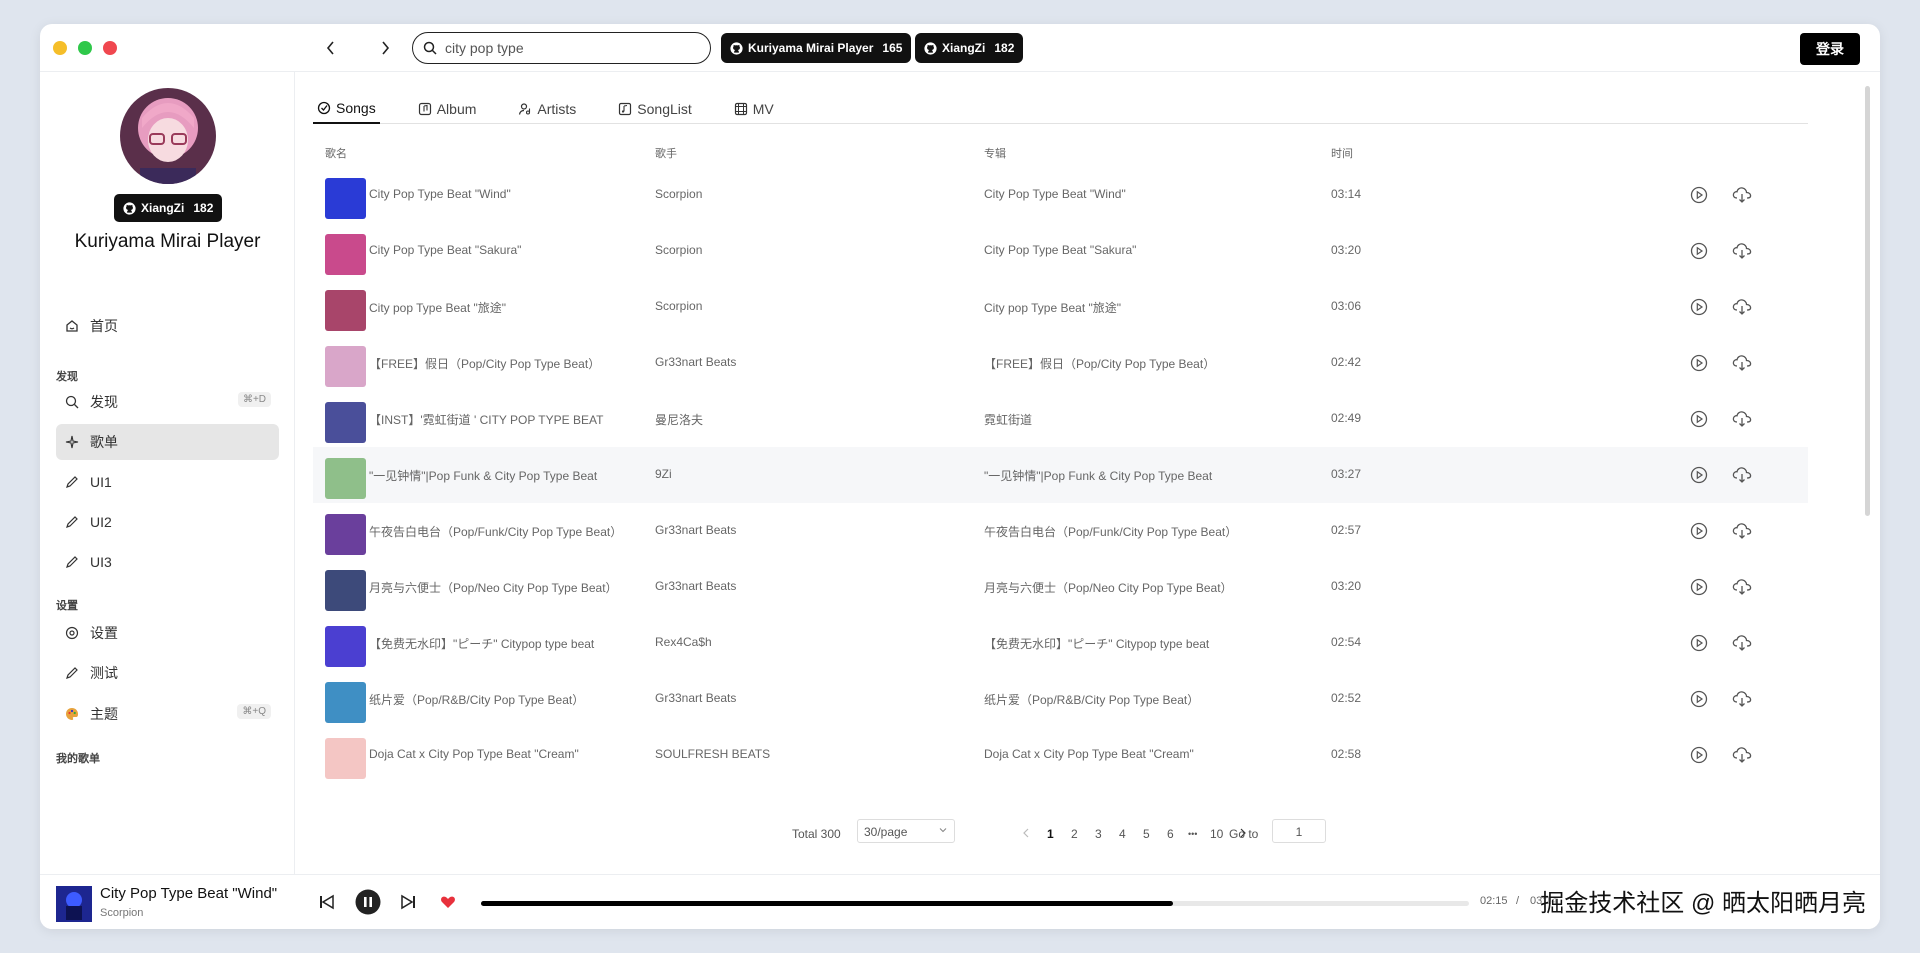 Image resolution: width=1920 pixels, height=953 pixels. Describe the element at coordinates (1074, 834) in the screenshot. I see `page-2: 2` at that location.